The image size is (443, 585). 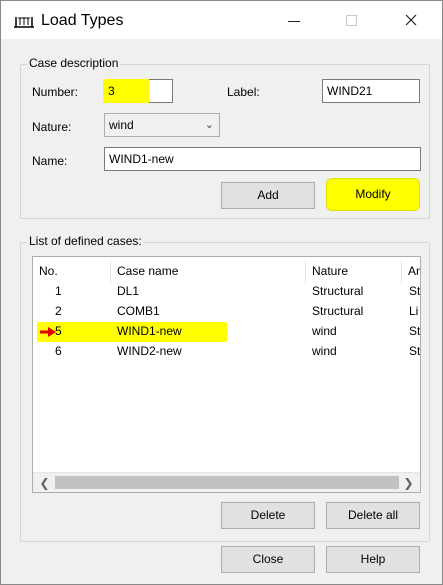 I want to click on column-header-case-name: Case name, so click(x=147, y=271).